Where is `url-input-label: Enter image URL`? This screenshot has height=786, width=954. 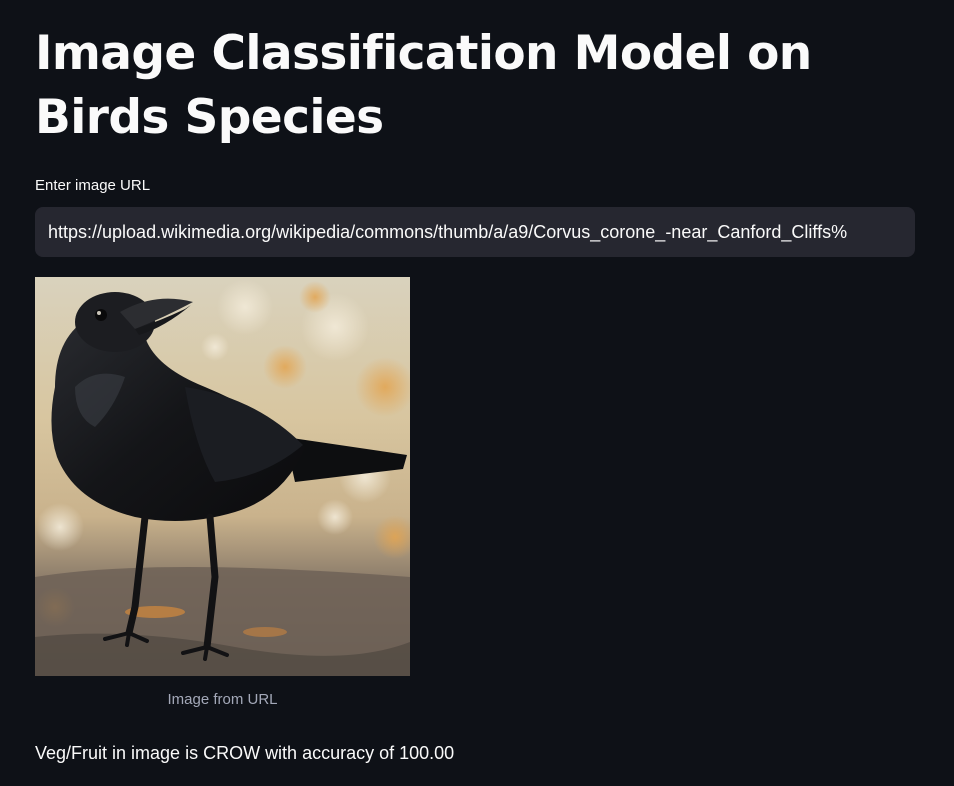
url-input-label: Enter image URL is located at coordinates (93, 185).